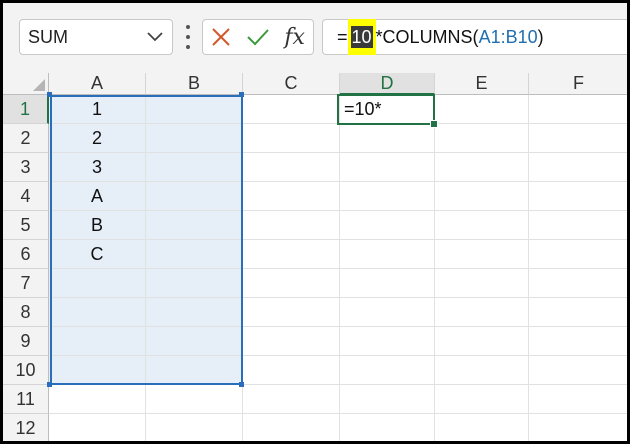 The height and width of the screenshot is (444, 630). What do you see at coordinates (97, 370) in the screenshot?
I see `cell-a10` at bounding box center [97, 370].